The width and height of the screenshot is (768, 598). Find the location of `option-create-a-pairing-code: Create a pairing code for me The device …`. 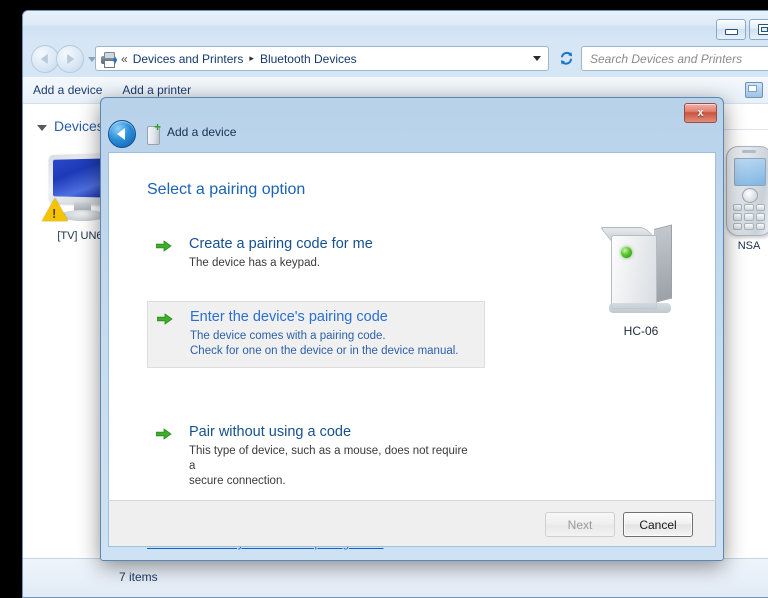

option-create-a-pairing-code: Create a pairing code for me The device … is located at coordinates (316, 254).